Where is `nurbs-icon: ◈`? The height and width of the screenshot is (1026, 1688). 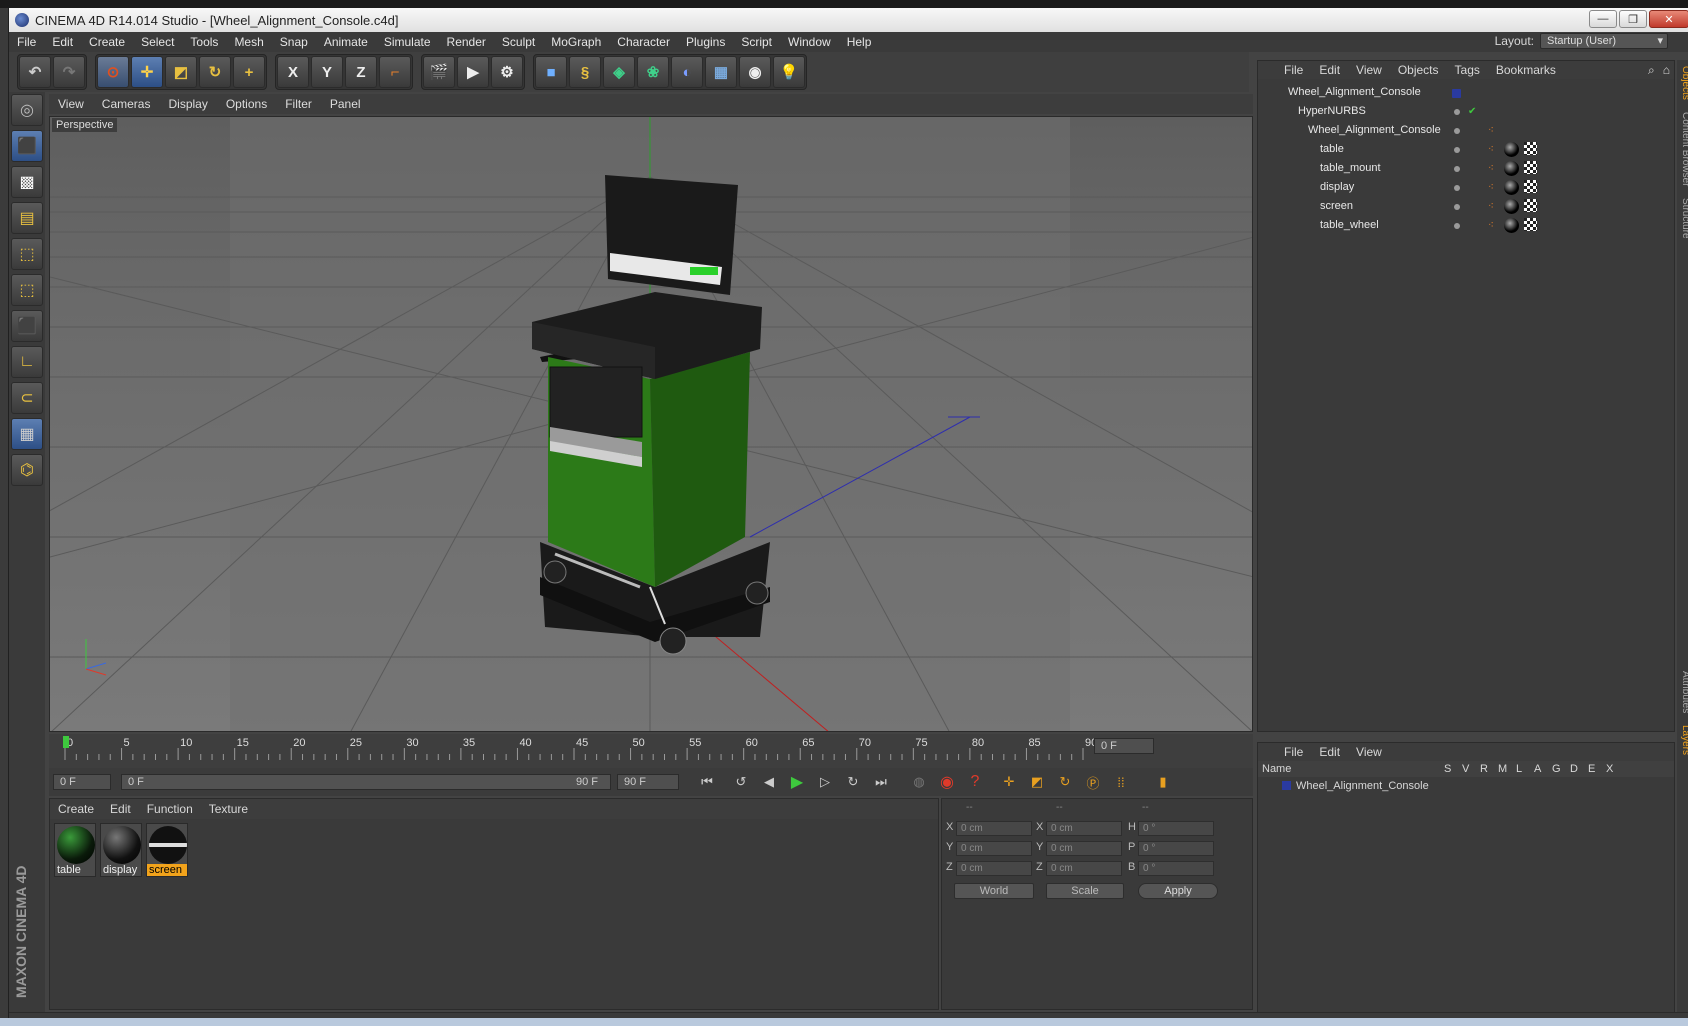 nurbs-icon: ◈ is located at coordinates (619, 72).